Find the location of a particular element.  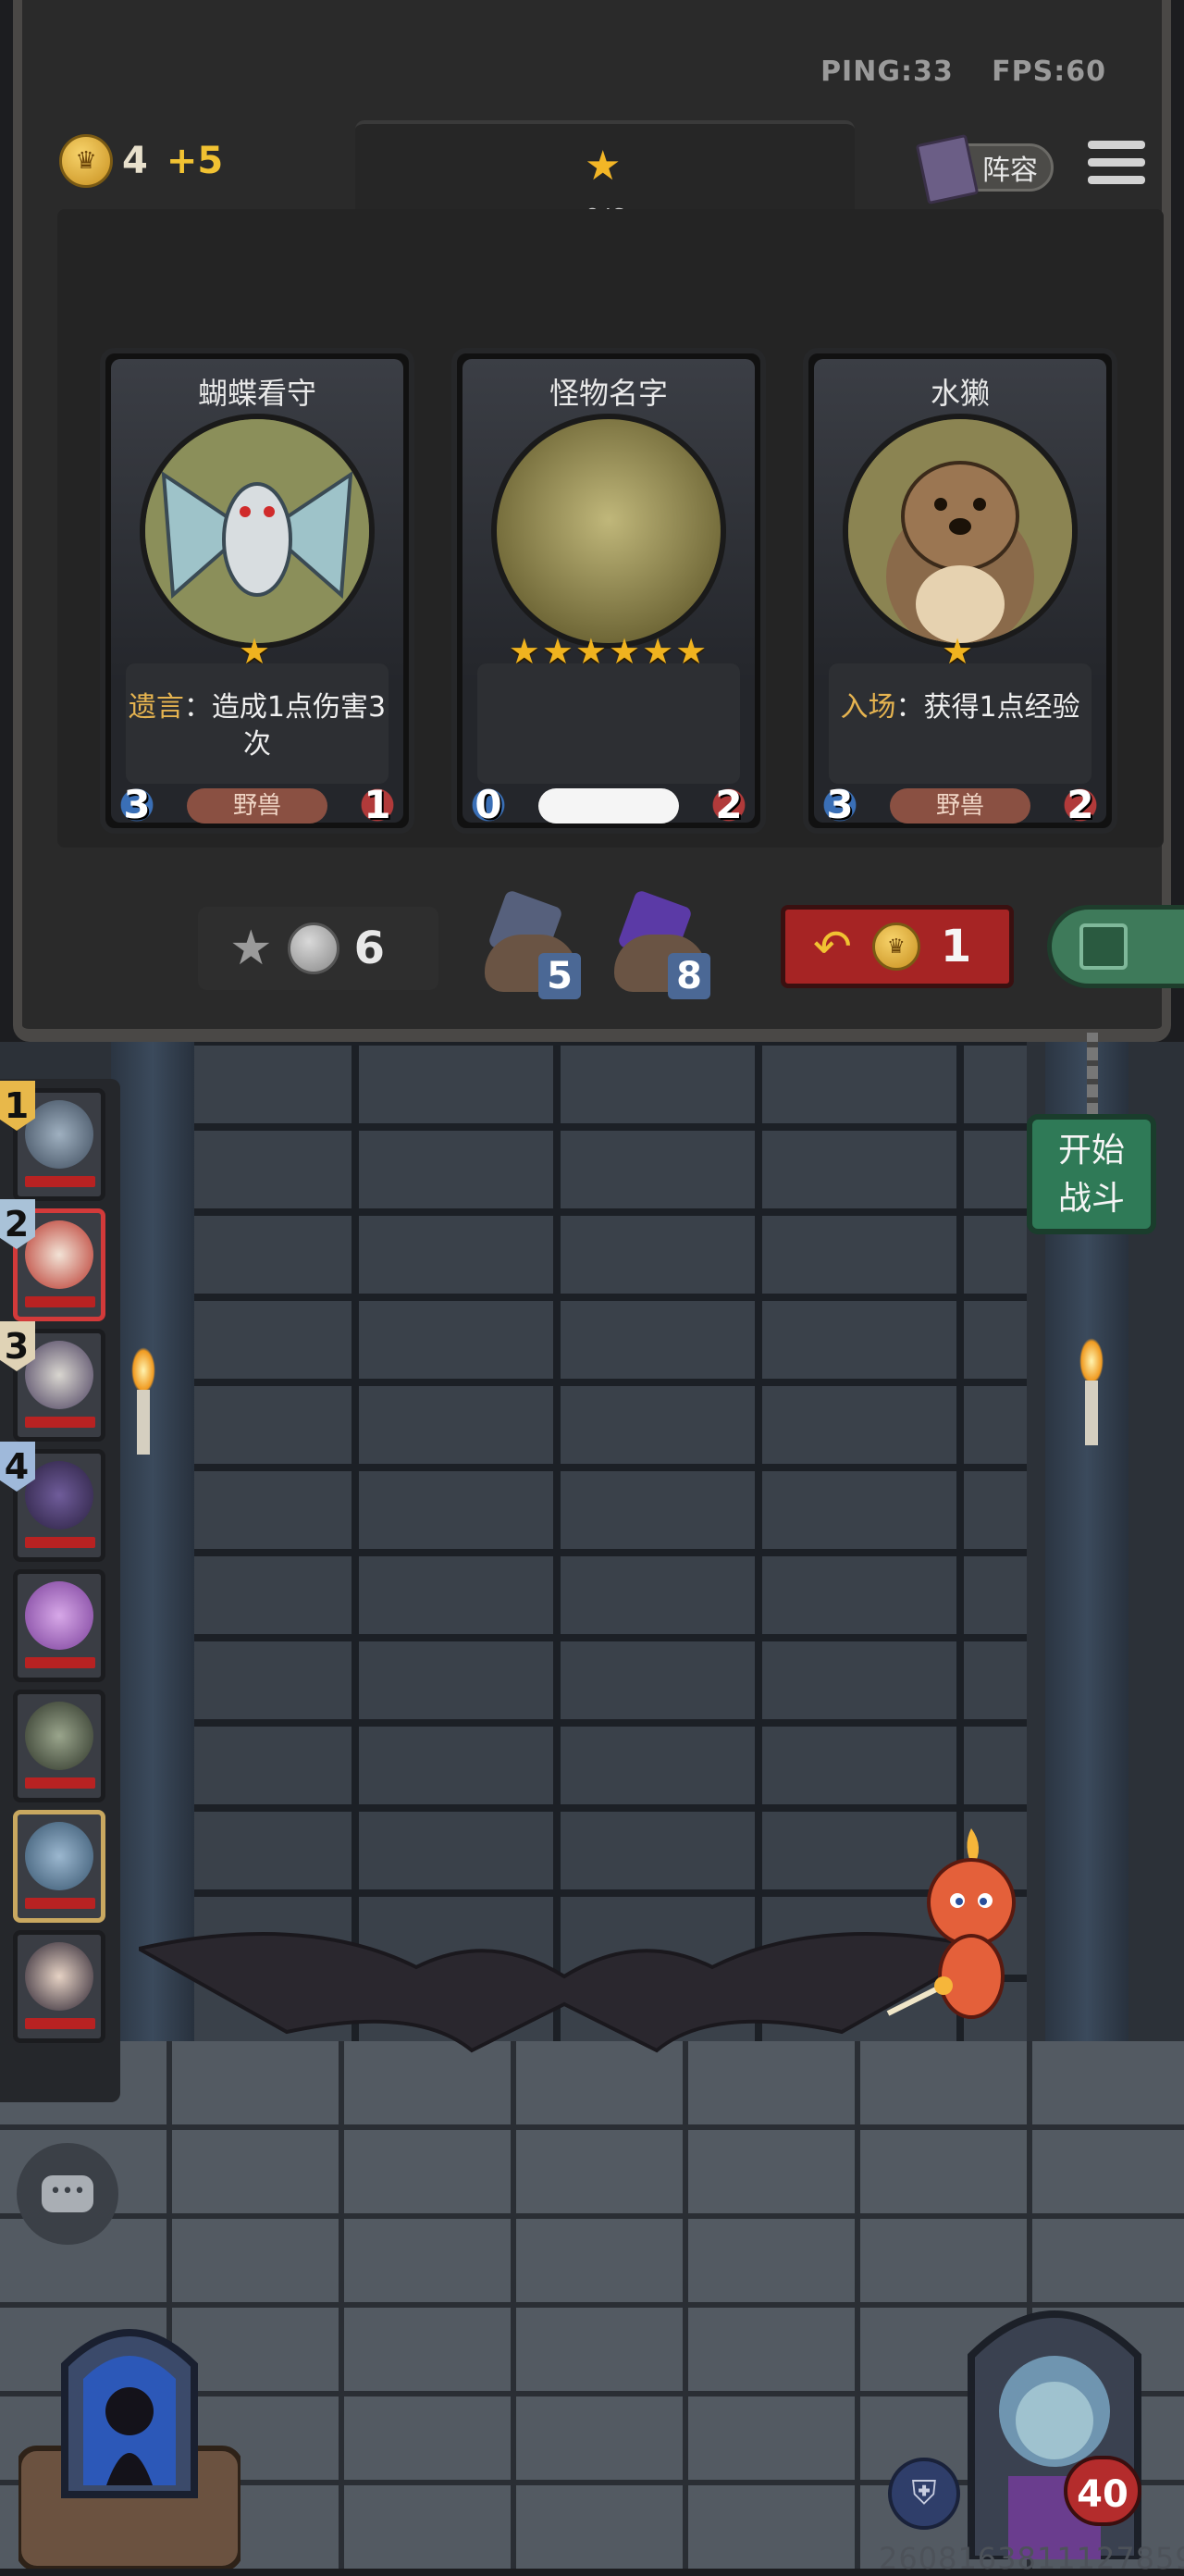

hero-character is located at coordinates (951, 1923).